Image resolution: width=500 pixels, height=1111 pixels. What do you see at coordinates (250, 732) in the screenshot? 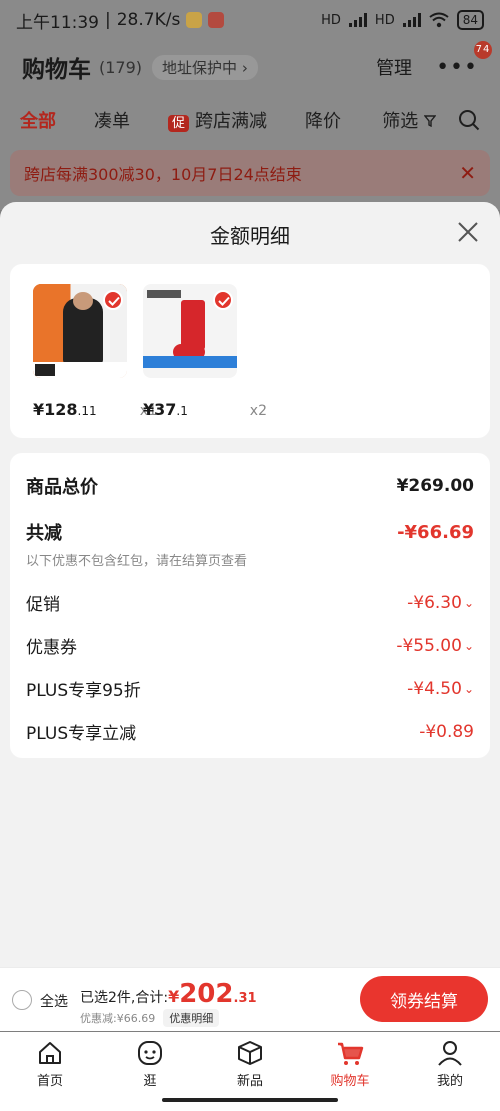
I see `plus-reduction-row: PLUS专享立减 -¥0.89` at bounding box center [250, 732].